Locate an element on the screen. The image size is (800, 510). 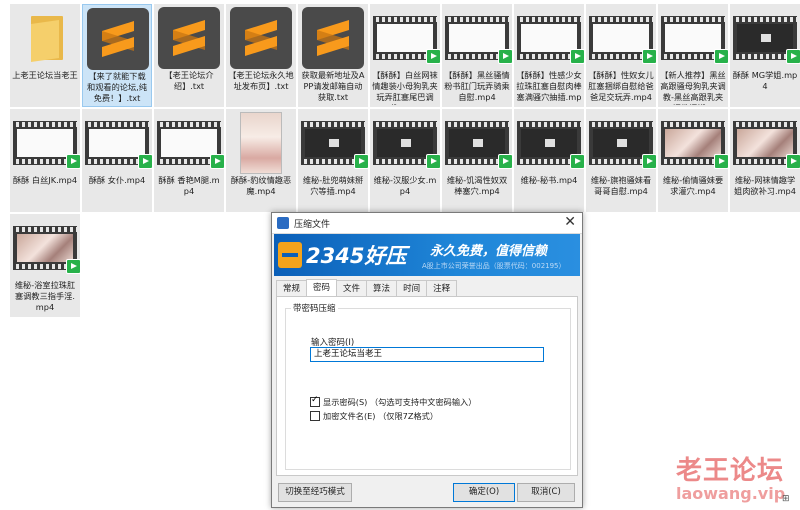
file-name: 维秘-偷情骚妹要求灌穴.mp4 is located at coordinates (693, 185).